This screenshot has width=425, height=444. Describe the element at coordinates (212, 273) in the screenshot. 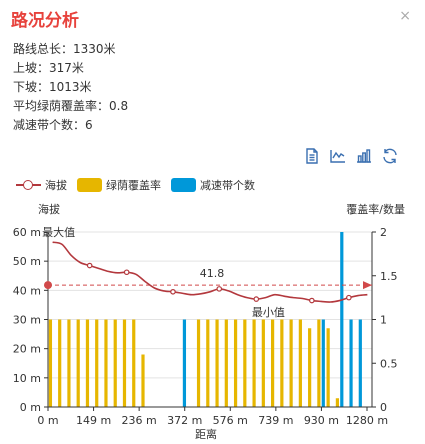

I see `markline-label: 41.8` at that location.